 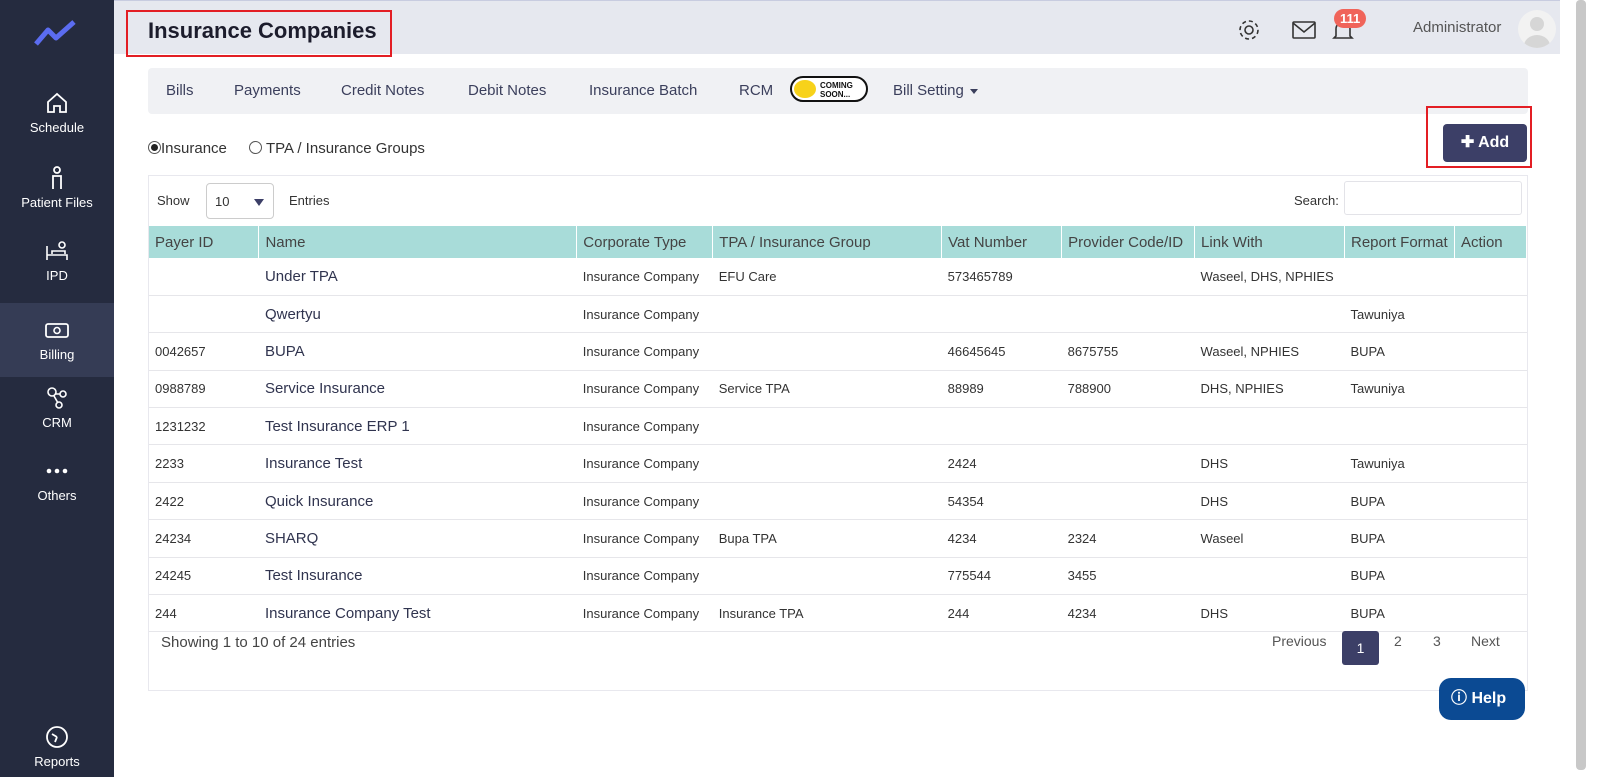 I want to click on previous-button: Previous, so click(x=1299, y=641).